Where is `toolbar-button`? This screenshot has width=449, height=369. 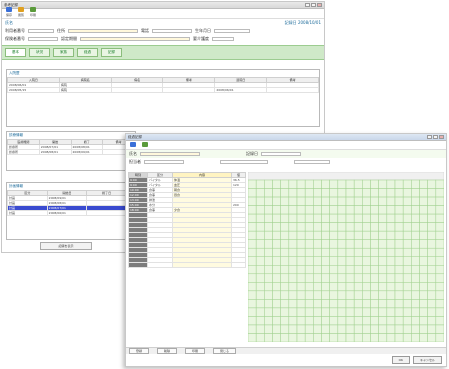
toolbar-button is located at coordinates (145, 145).